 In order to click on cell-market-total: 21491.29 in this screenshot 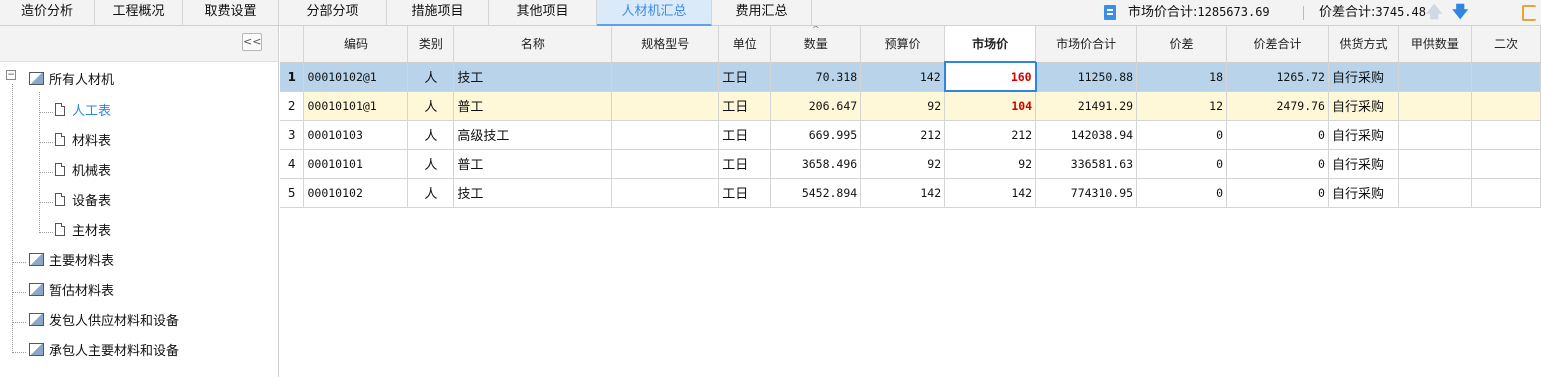, I will do `click(1086, 106)`.